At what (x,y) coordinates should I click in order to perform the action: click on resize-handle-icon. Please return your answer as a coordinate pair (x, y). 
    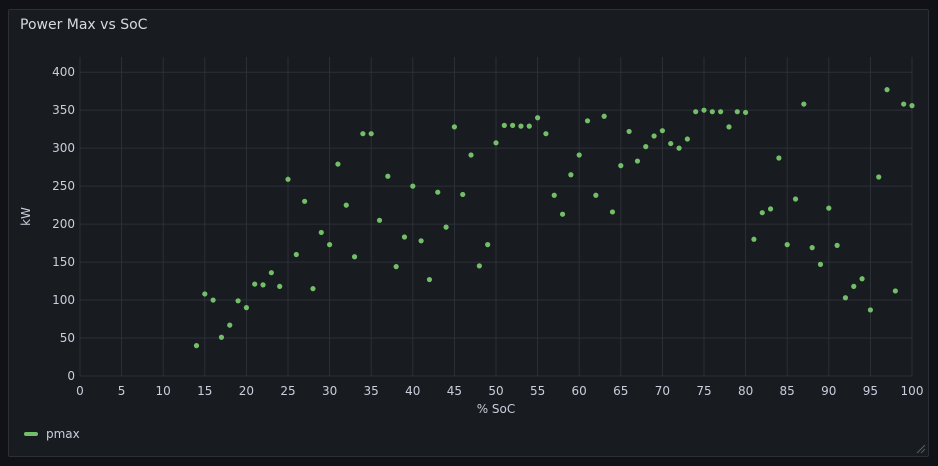
    Looking at the image, I should click on (921, 449).